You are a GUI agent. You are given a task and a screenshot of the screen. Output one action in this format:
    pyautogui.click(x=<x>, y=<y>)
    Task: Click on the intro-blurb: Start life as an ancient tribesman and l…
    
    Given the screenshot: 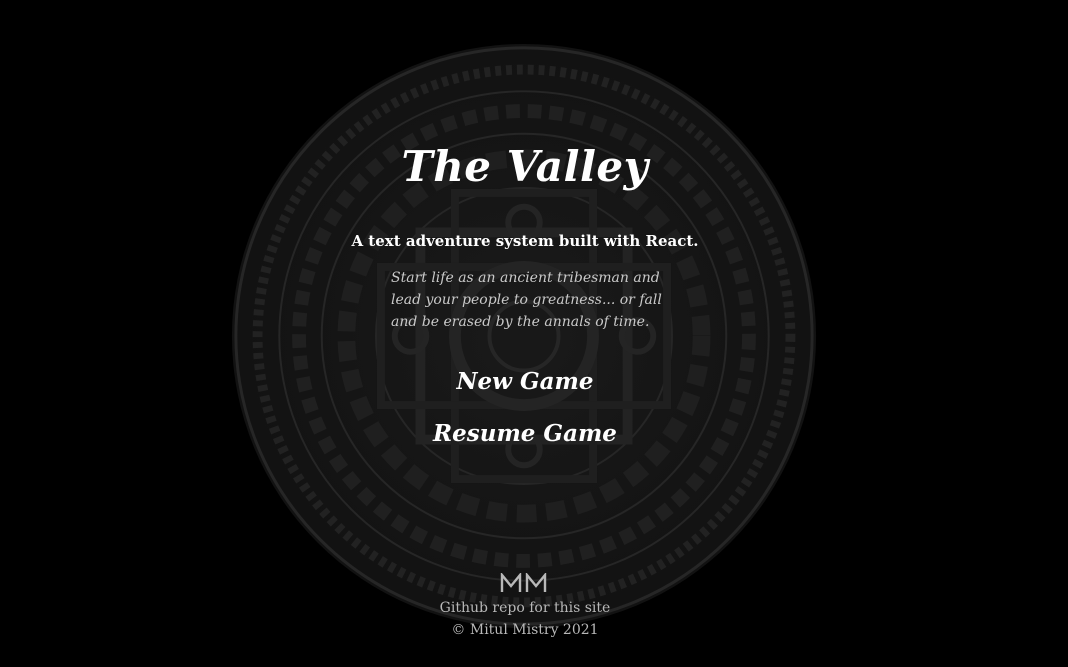 What is the action you would take?
    pyautogui.click(x=526, y=300)
    